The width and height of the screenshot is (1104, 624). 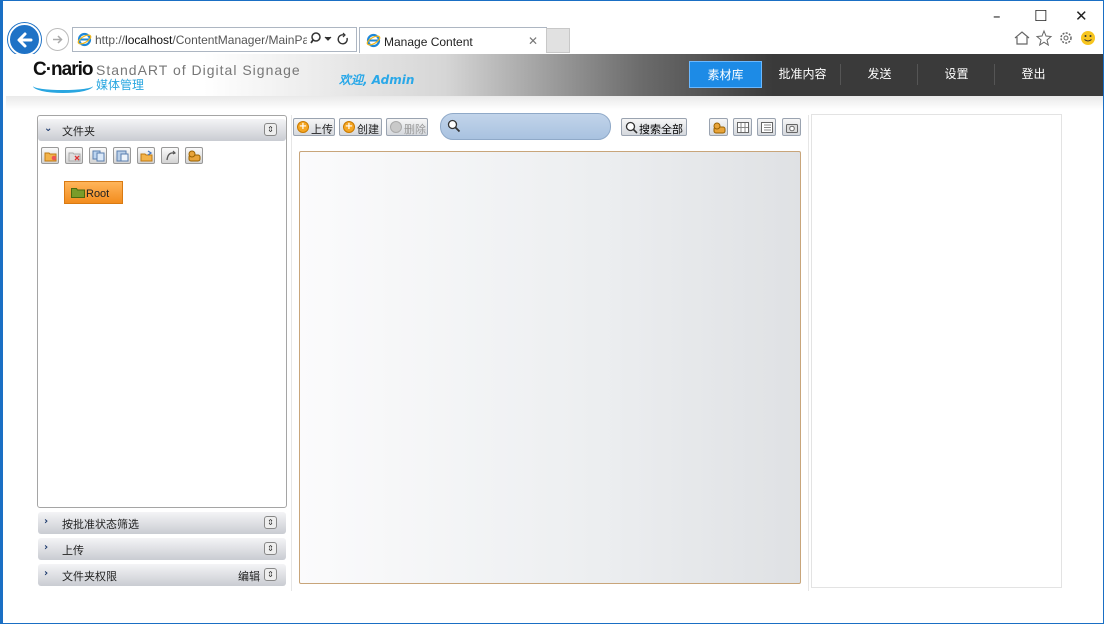 I want to click on back-button, so click(x=24, y=39).